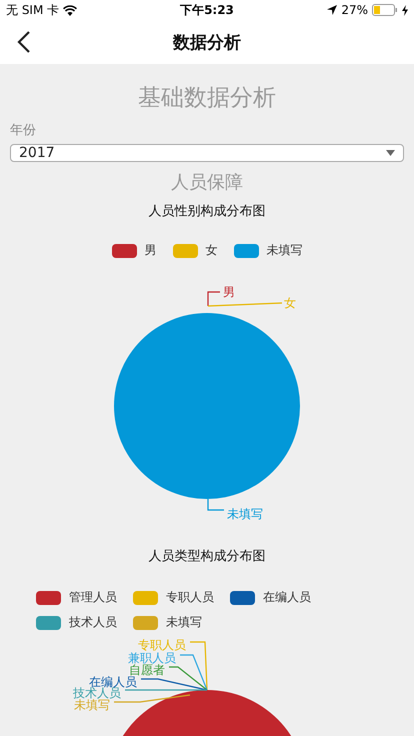  Describe the element at coordinates (207, 153) in the screenshot. I see `year-select: 2017` at that location.